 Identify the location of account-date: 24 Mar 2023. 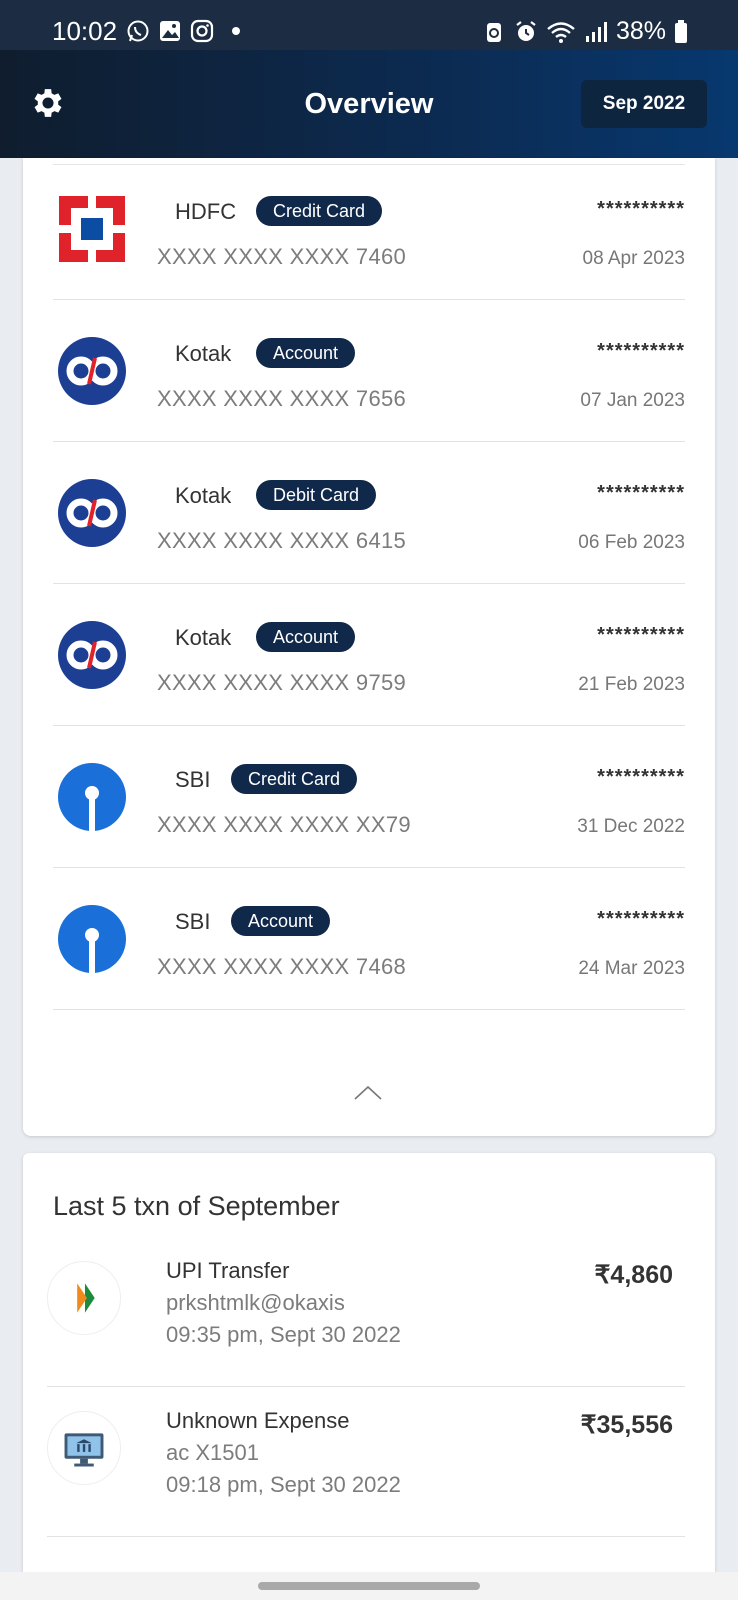
(631, 968).